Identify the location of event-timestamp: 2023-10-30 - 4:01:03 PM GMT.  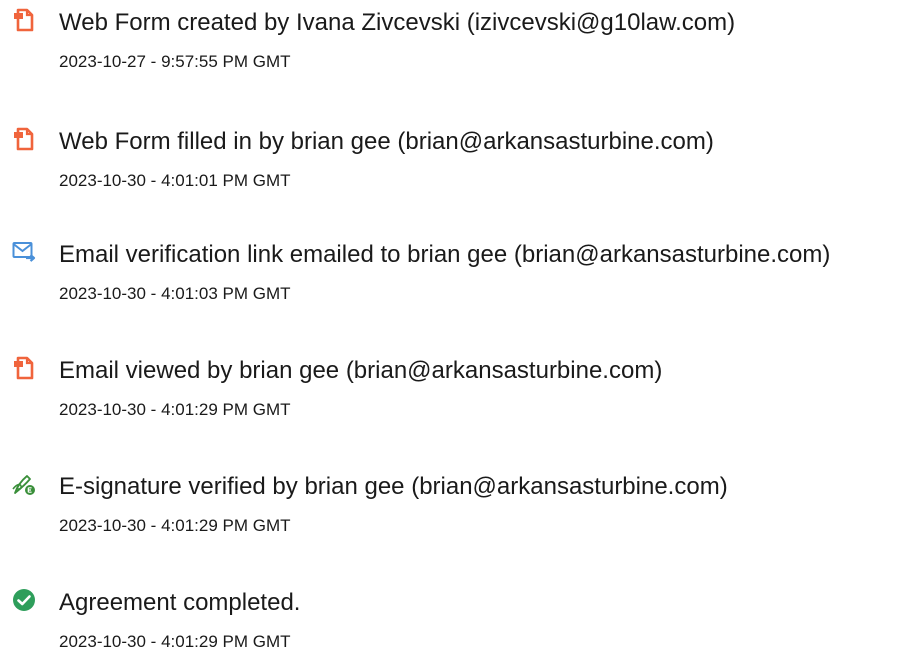
(175, 293).